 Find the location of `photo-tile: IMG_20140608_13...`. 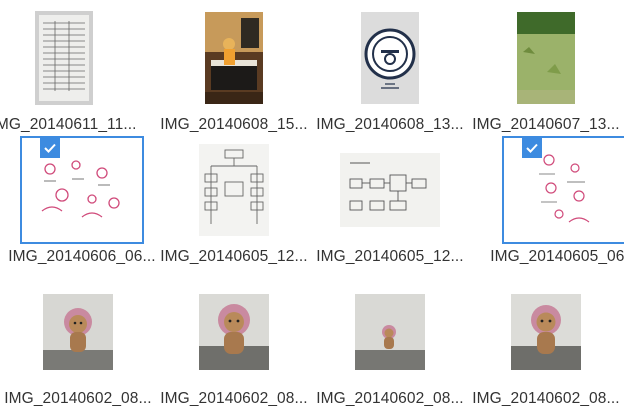

photo-tile: IMG_20140608_13... is located at coordinates (390, 74).